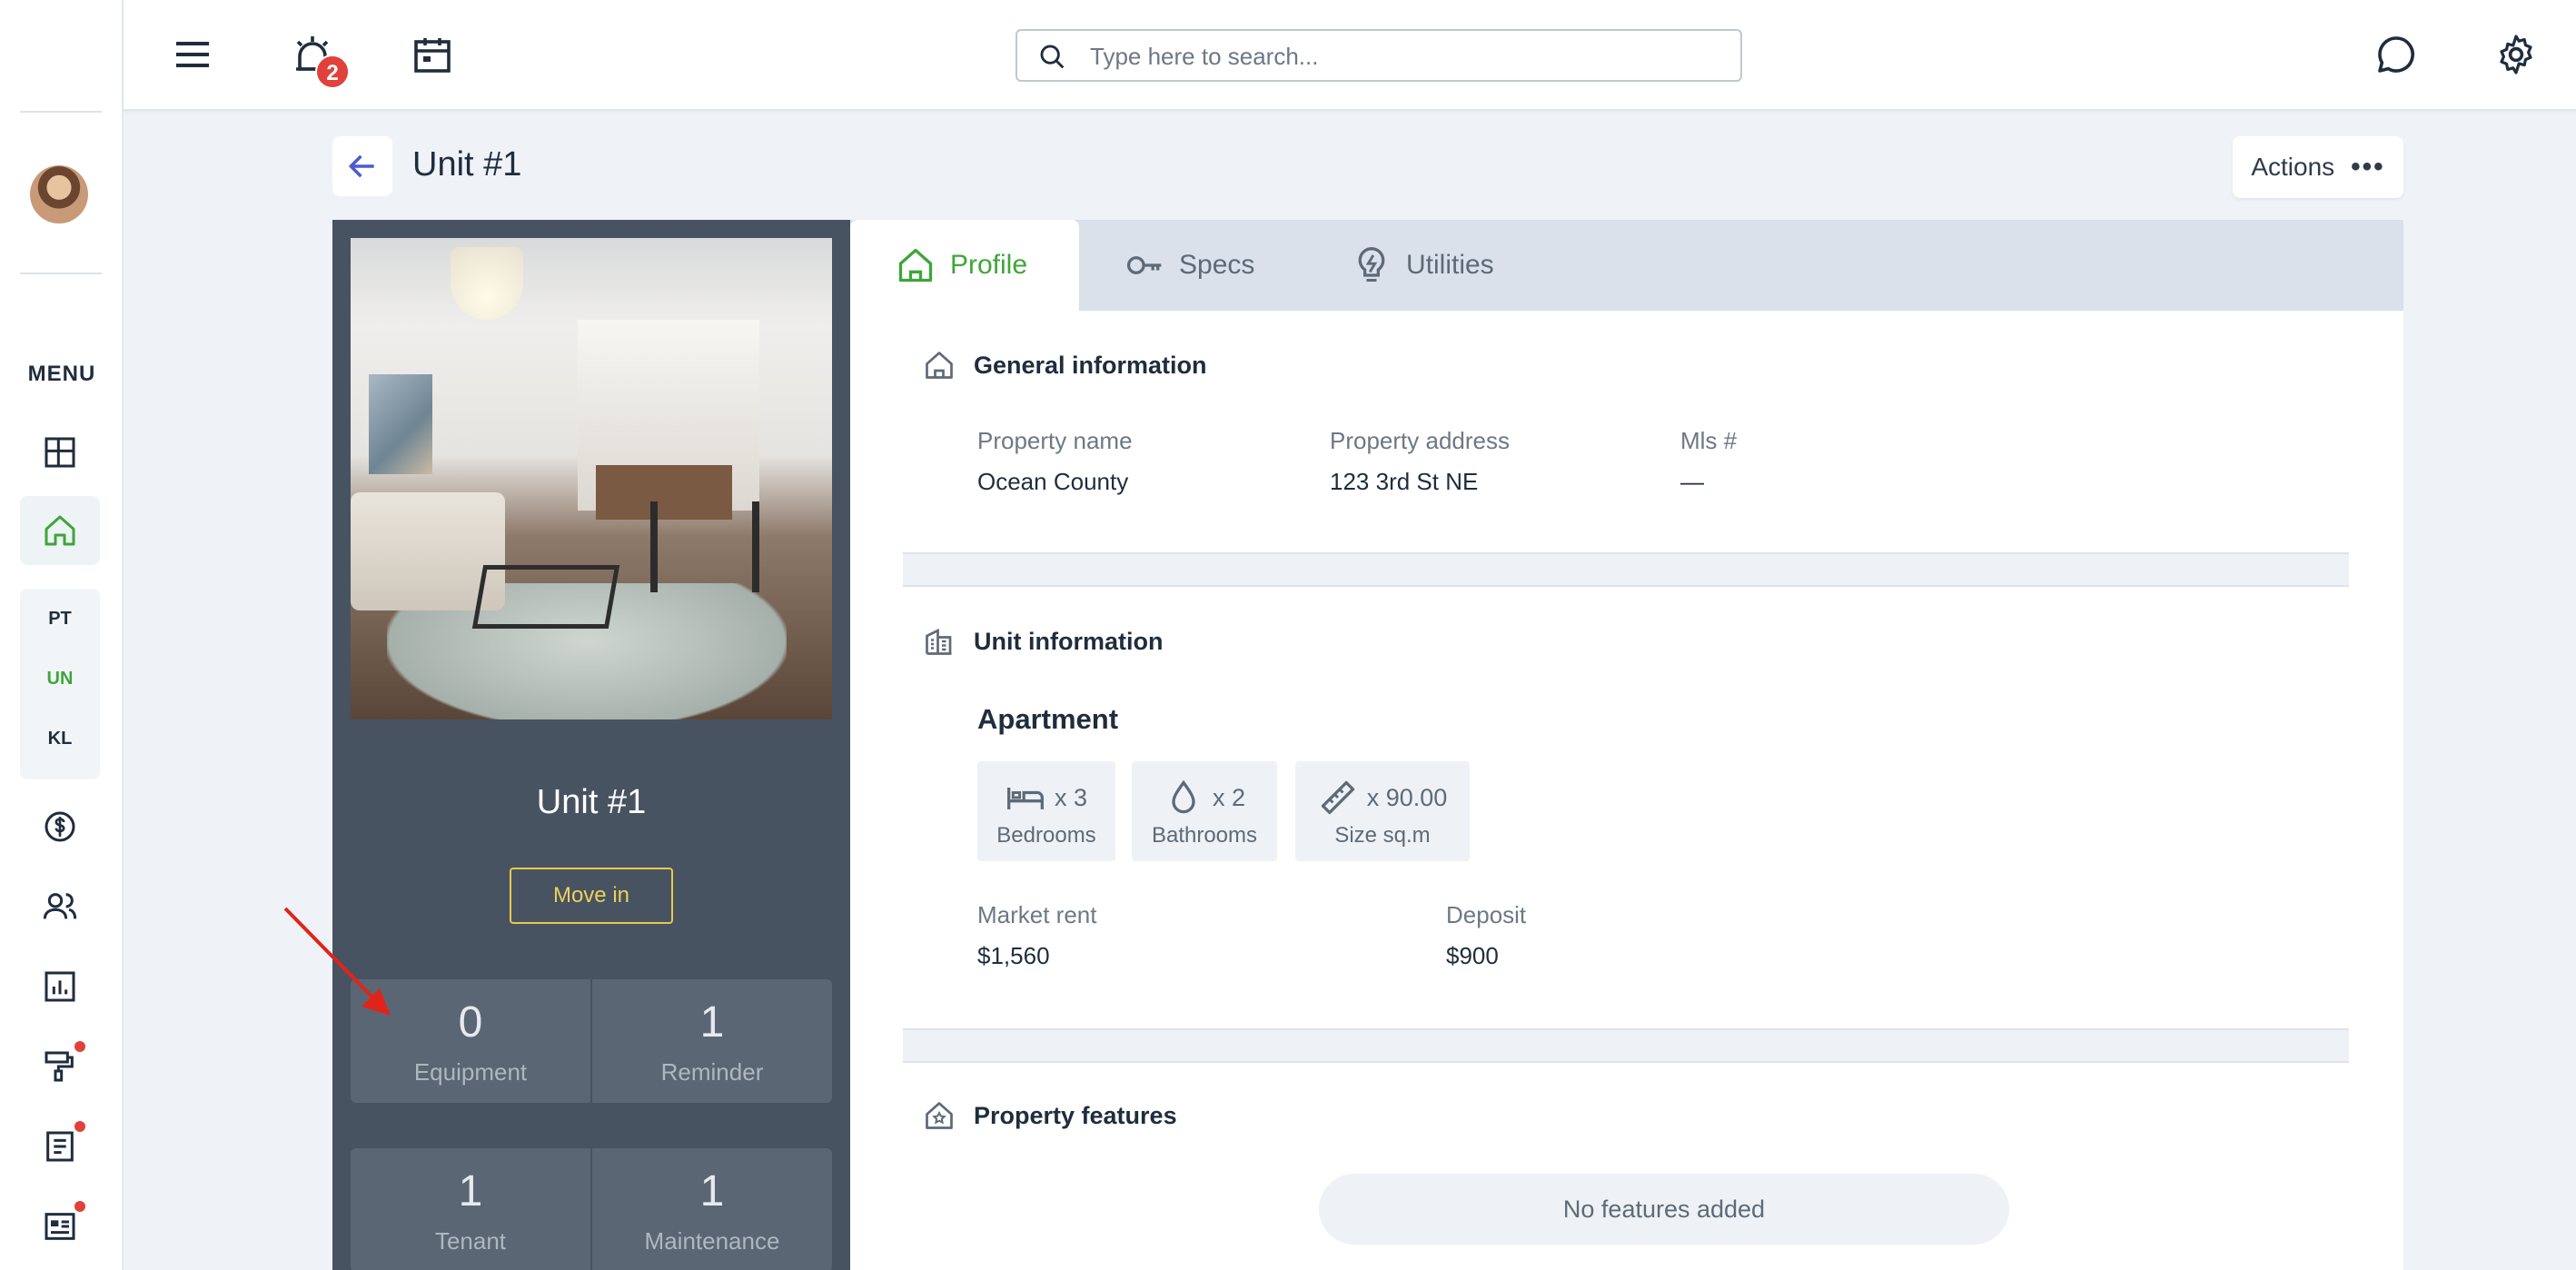 The width and height of the screenshot is (2576, 1270). Describe the element at coordinates (1013, 955) in the screenshot. I see `field-value: $1,560` at that location.